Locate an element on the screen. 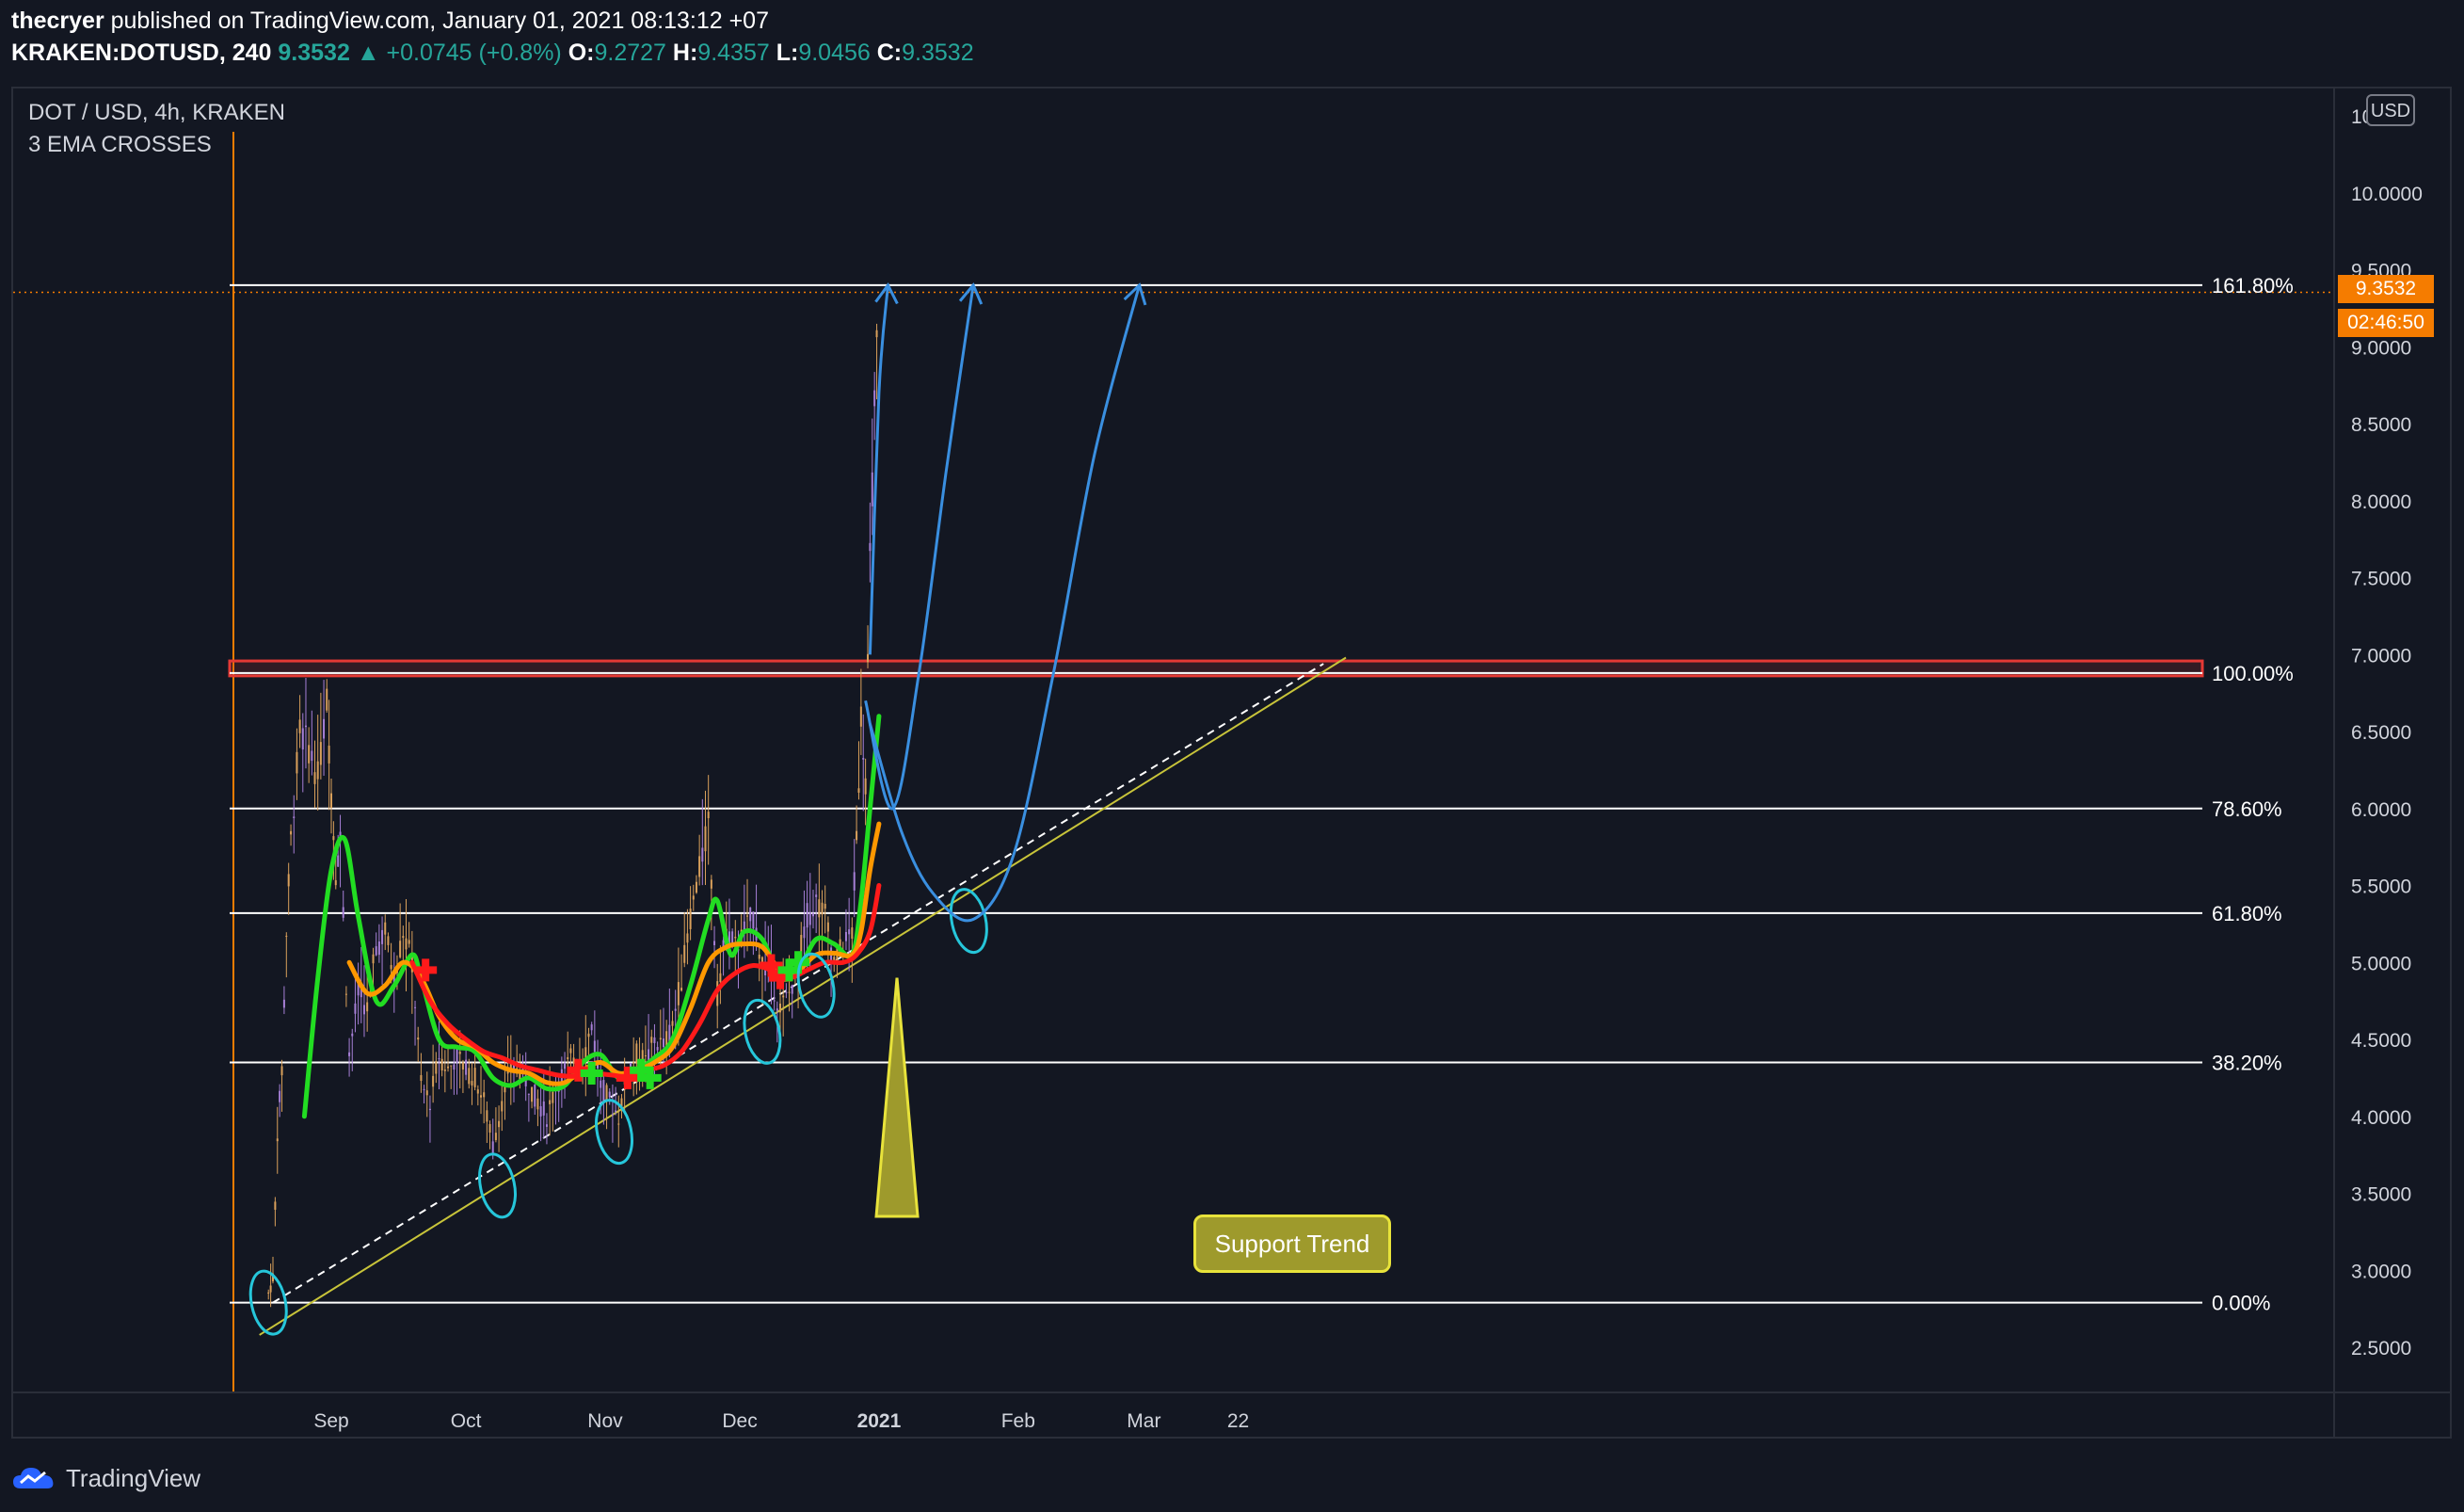 This screenshot has height=1512, width=2464. ema-fast-line is located at coordinates (591, 916).